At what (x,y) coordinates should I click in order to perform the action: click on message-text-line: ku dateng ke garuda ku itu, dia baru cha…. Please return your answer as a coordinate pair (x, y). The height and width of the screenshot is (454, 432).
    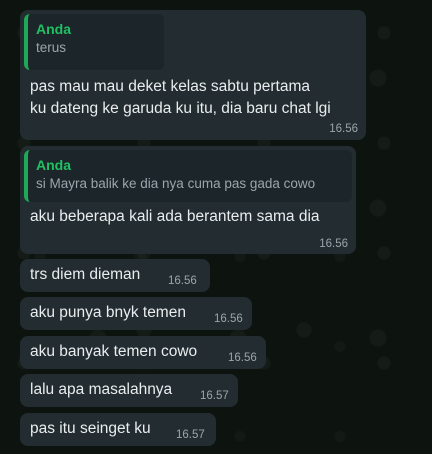
    Looking at the image, I should click on (180, 108).